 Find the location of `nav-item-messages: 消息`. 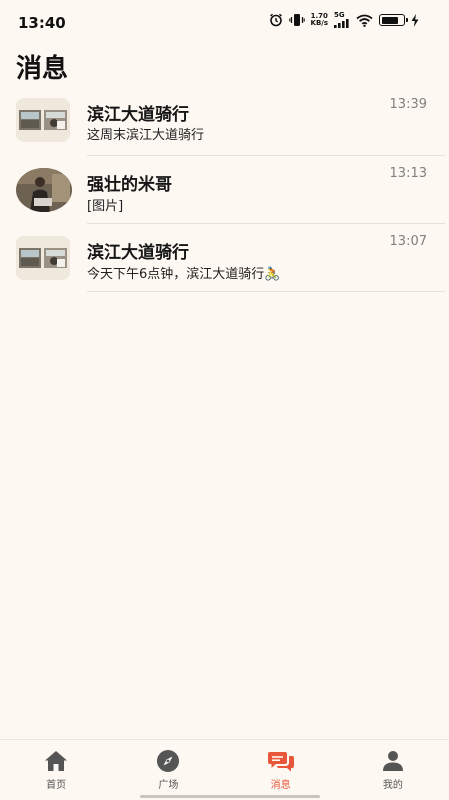

nav-item-messages: 消息 is located at coordinates (281, 770).